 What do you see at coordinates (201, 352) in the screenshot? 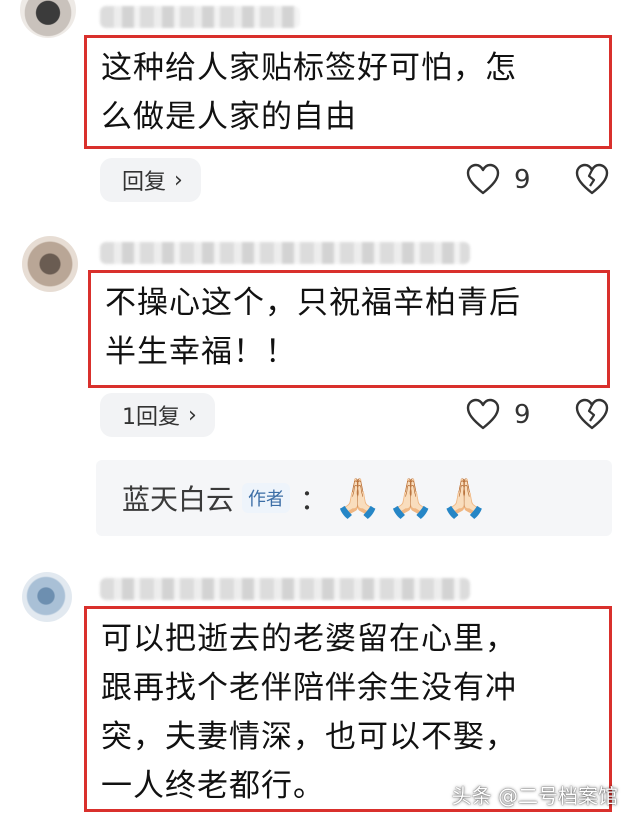
I see `comment-2-line-2: 半生幸福！！` at bounding box center [201, 352].